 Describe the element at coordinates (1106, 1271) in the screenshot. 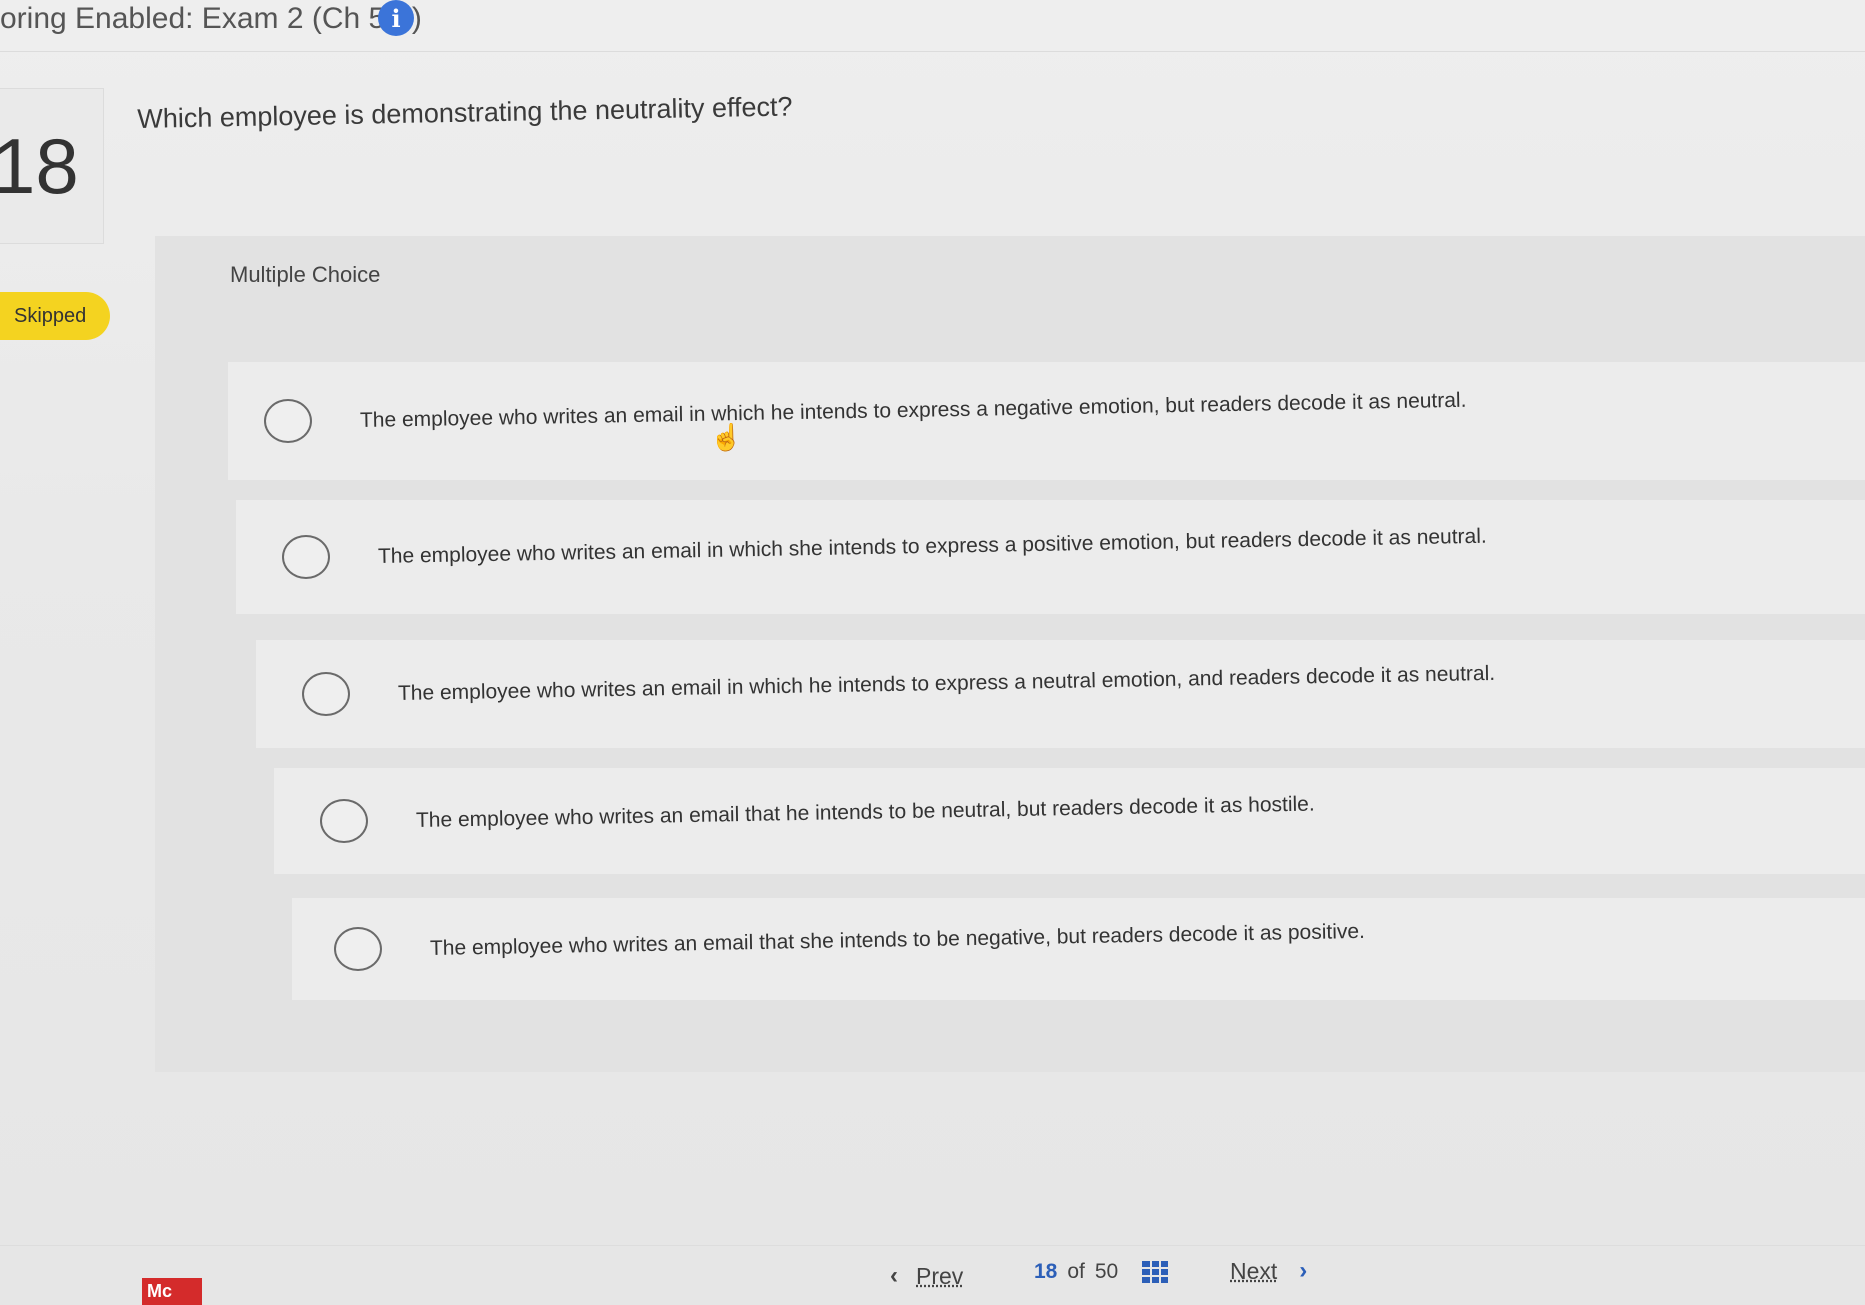

I see `total-questions: 50` at that location.